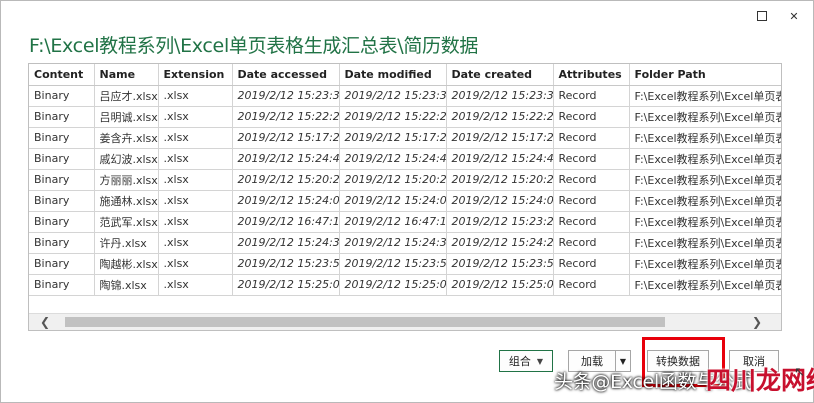 This screenshot has width=814, height=403. Describe the element at coordinates (126, 243) in the screenshot. I see `cell-name: 许丹.xlsx` at that location.